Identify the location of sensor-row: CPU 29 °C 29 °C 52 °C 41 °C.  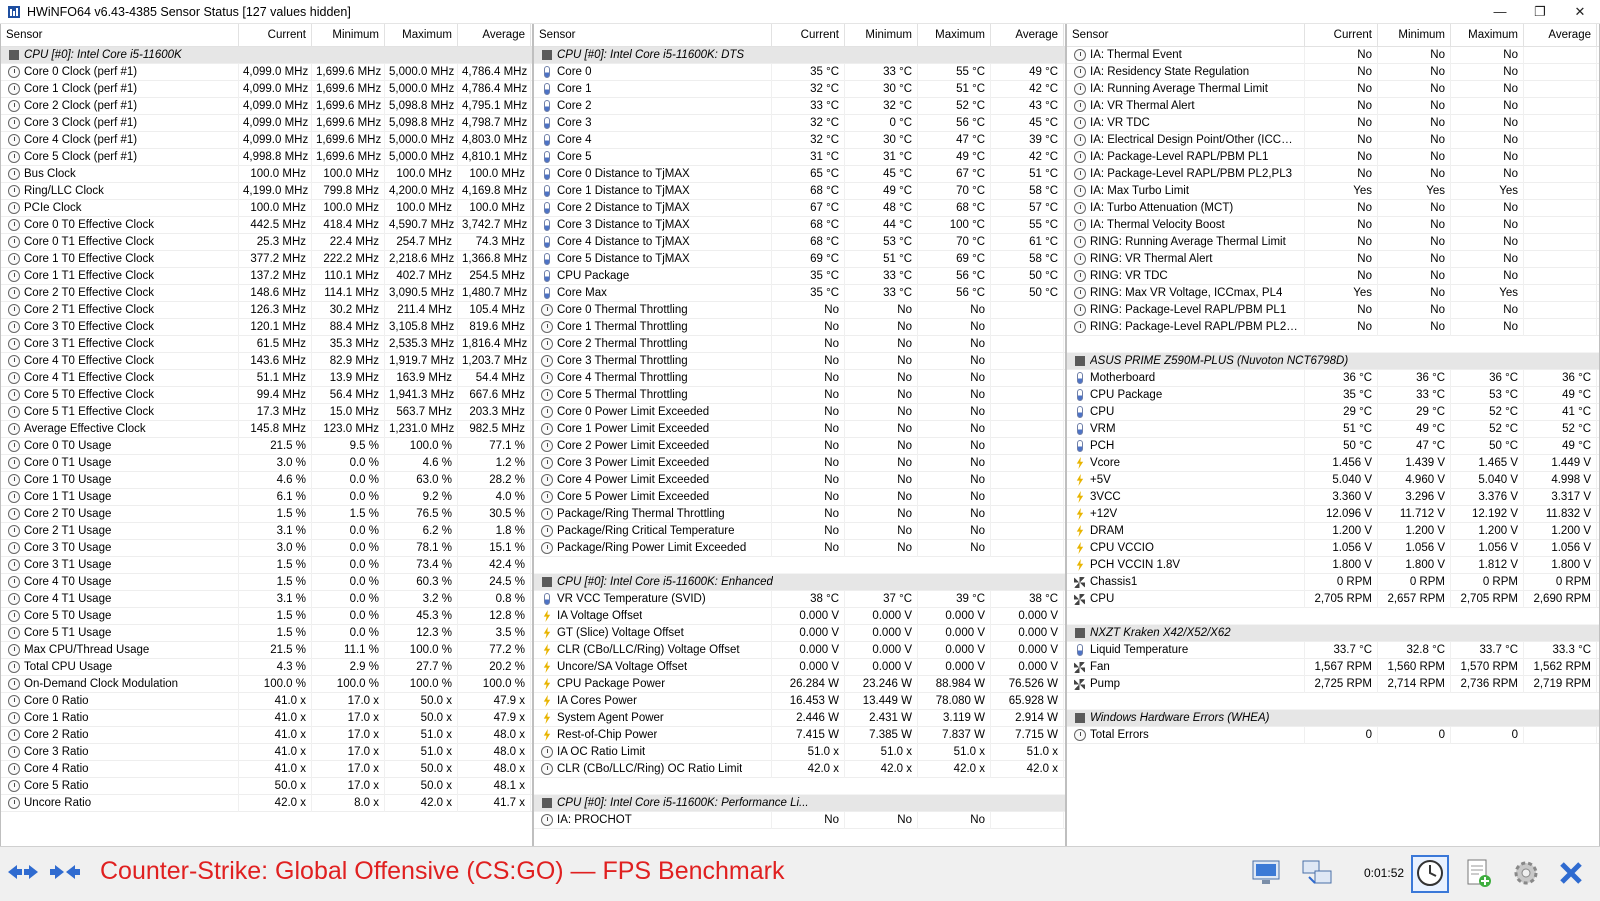
(1333, 412).